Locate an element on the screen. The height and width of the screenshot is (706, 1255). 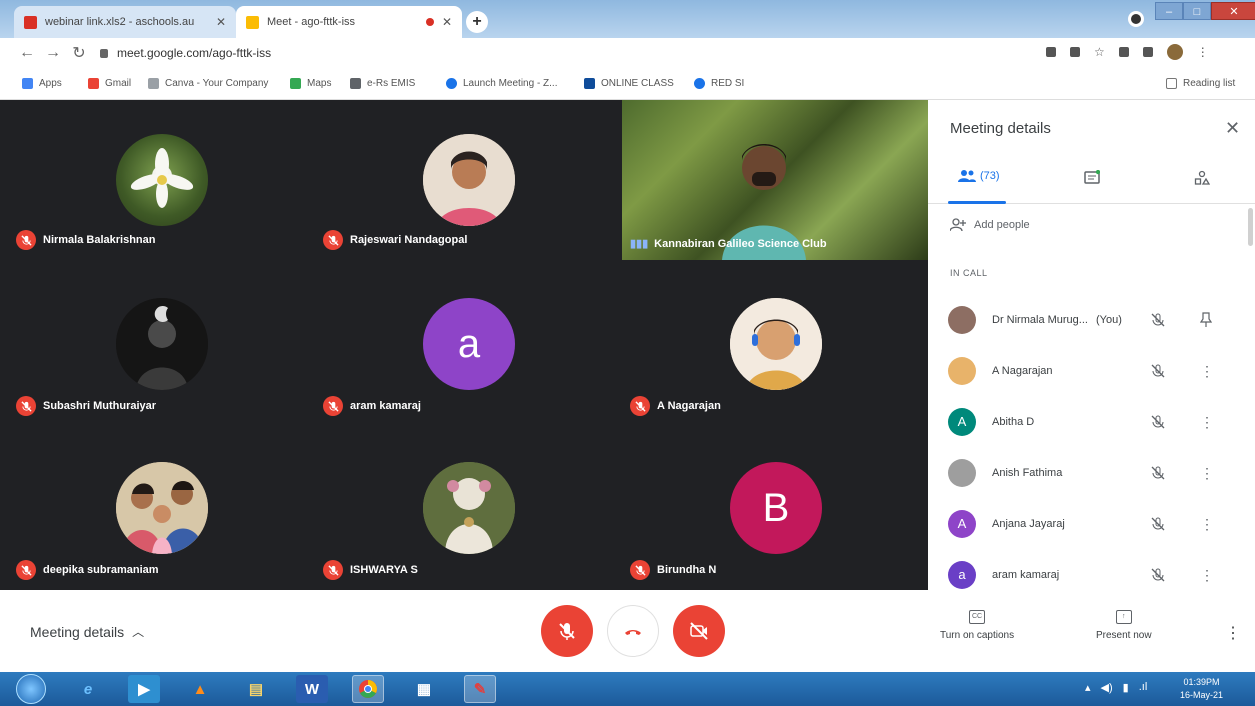
forward-icon: → is located at coordinates (53, 53).